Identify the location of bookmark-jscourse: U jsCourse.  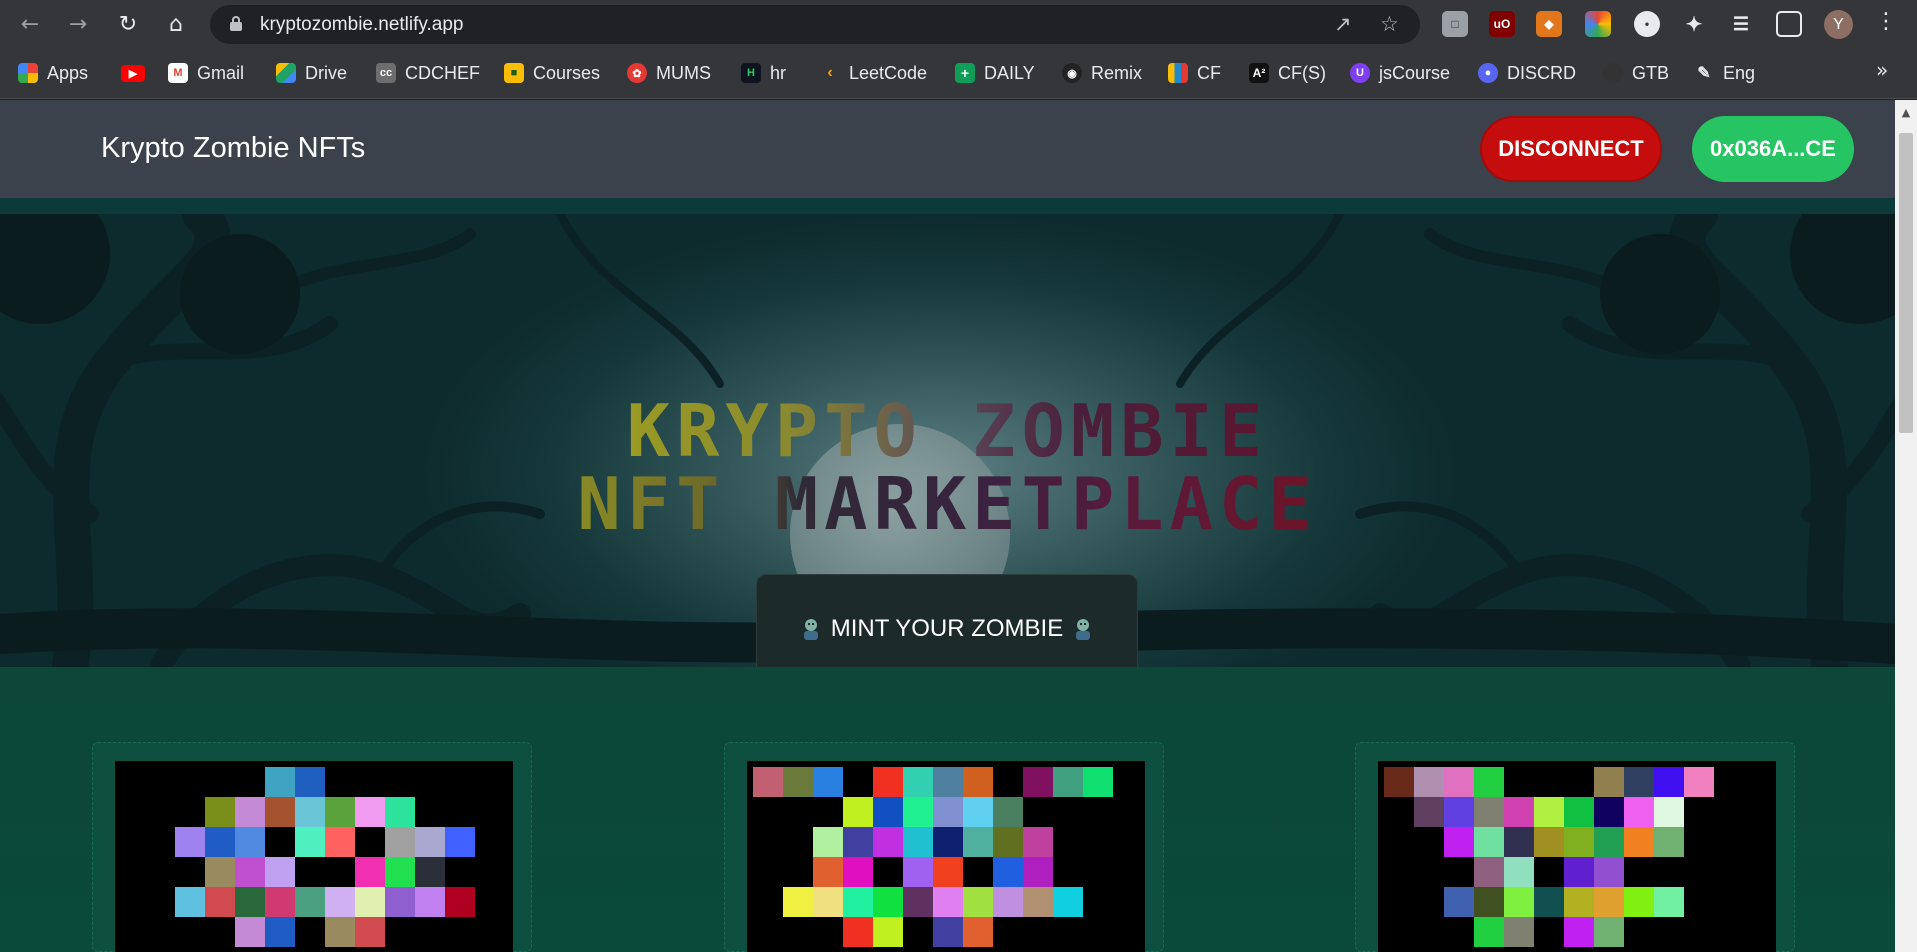
(1400, 73).